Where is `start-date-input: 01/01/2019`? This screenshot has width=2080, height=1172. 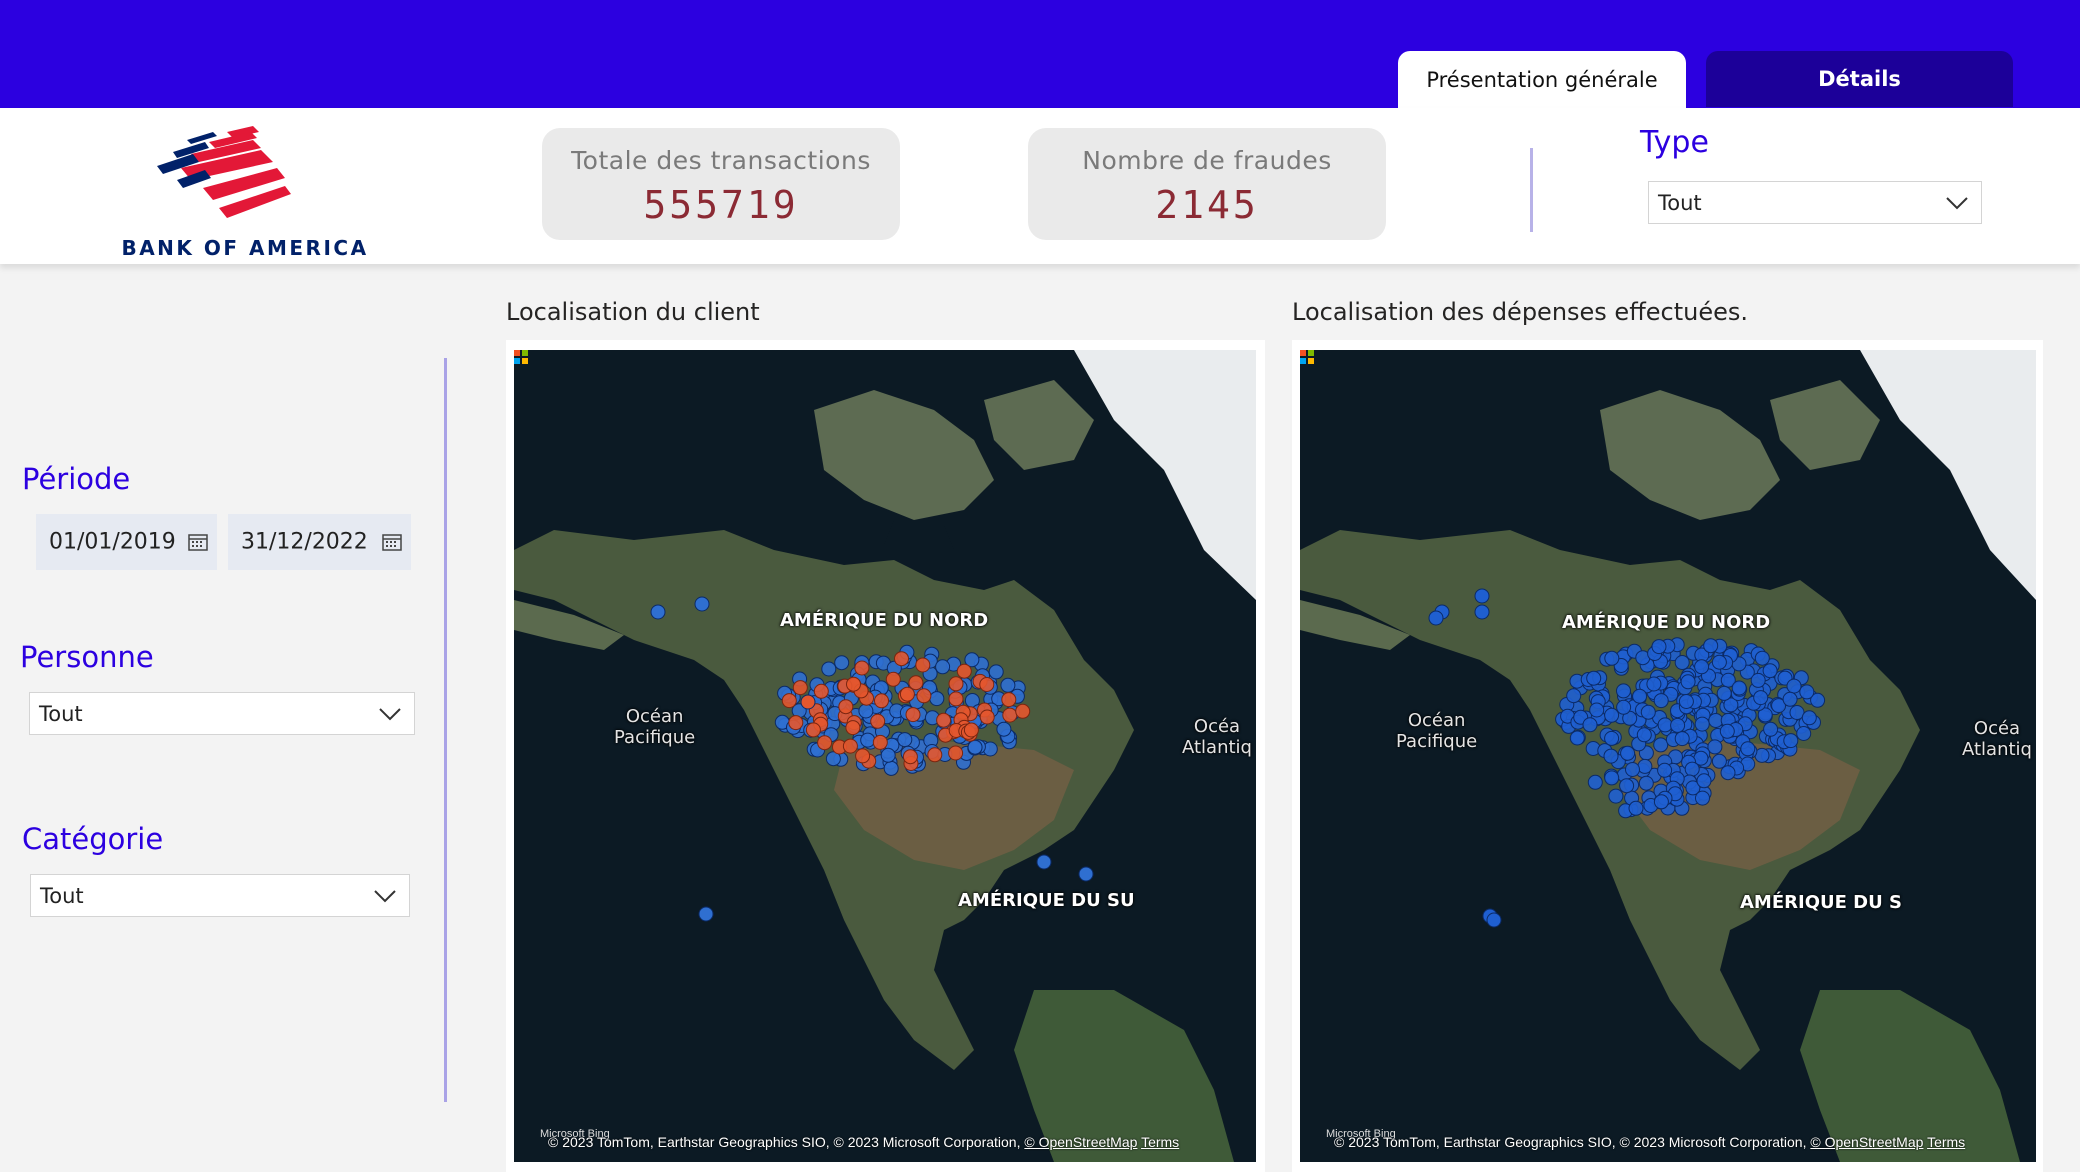
start-date-input: 01/01/2019 is located at coordinates (126, 542).